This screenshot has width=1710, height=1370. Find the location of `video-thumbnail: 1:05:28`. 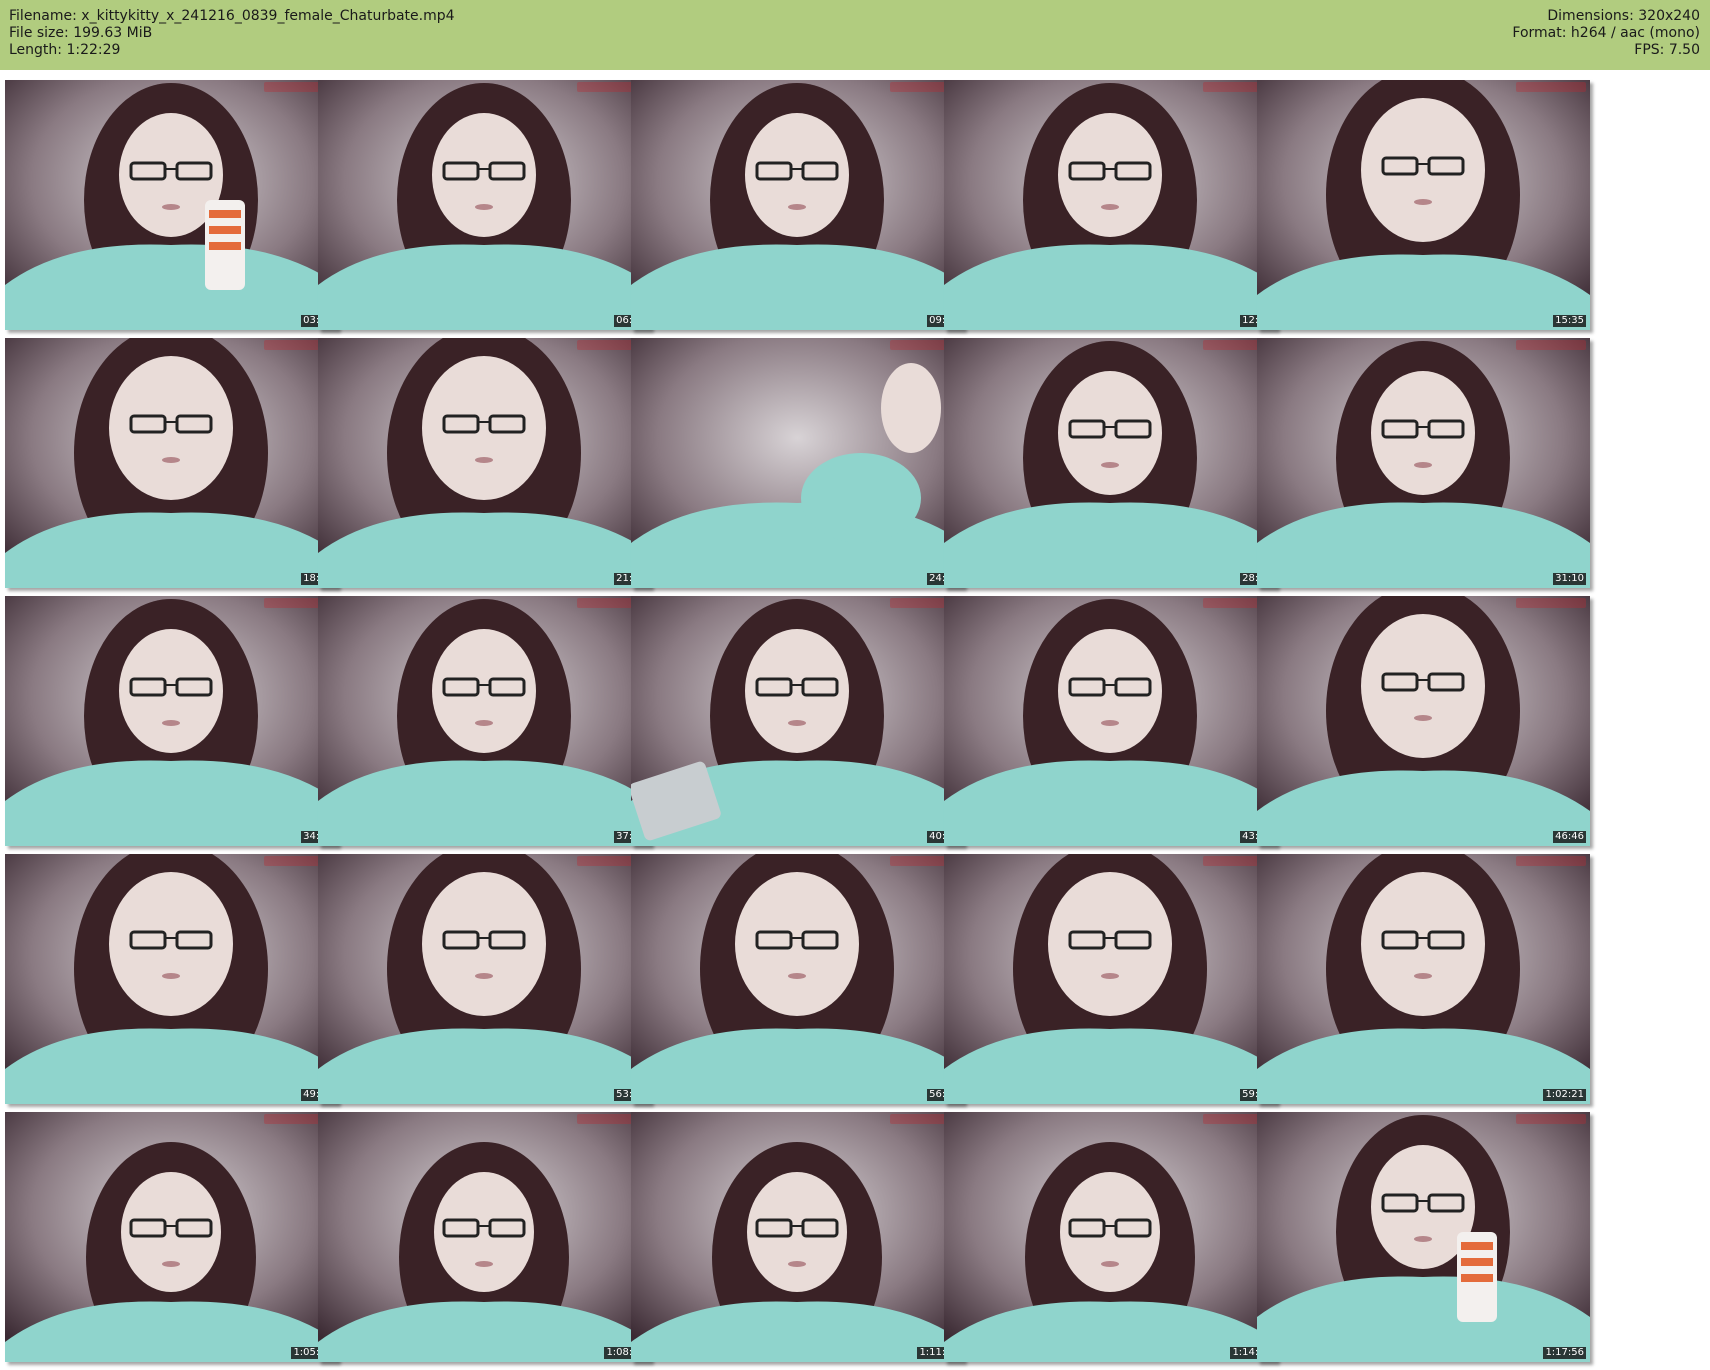

video-thumbnail: 1:05:28 is located at coordinates (171, 1237).